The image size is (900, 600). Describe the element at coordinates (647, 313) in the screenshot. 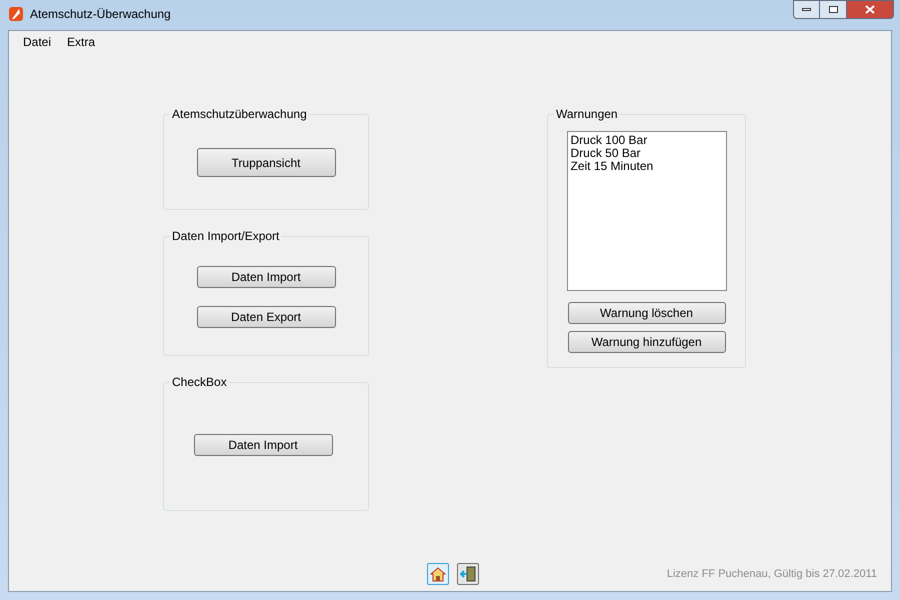

I see `command-button: Warnung löschen` at that location.